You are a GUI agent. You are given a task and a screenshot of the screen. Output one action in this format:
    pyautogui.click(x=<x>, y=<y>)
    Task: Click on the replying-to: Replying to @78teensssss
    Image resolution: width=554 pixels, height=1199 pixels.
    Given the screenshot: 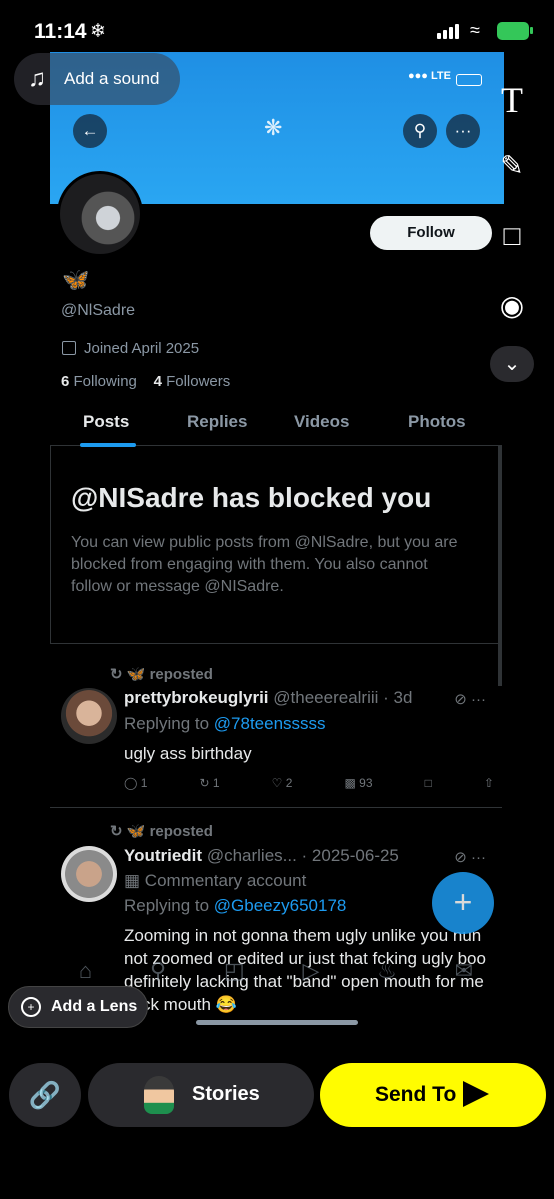 What is the action you would take?
    pyautogui.click(x=225, y=723)
    